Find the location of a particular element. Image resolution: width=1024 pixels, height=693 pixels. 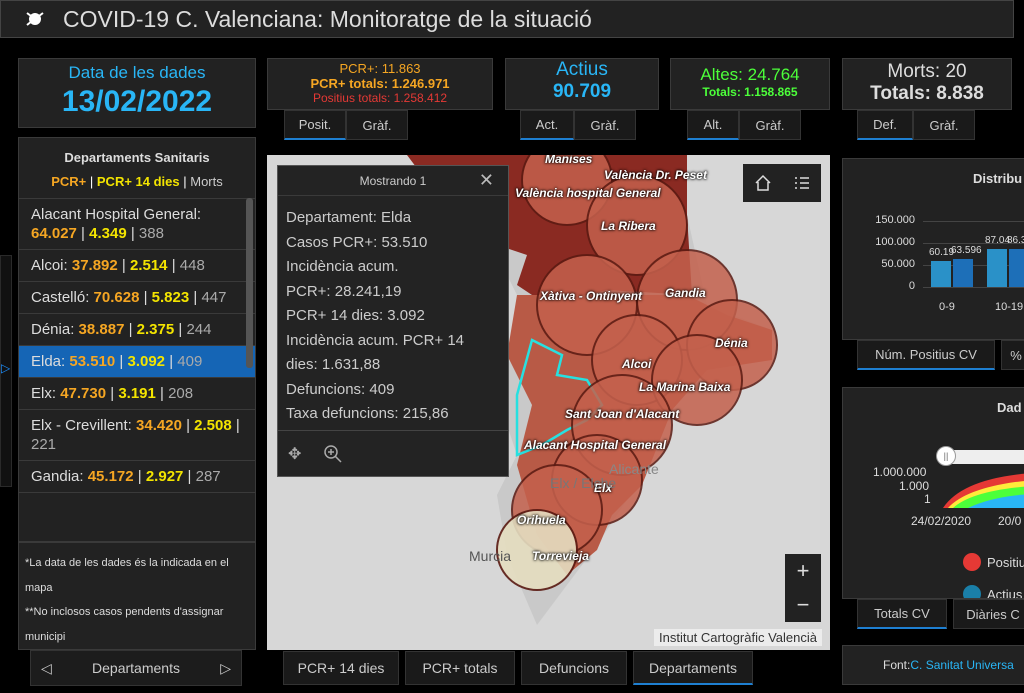

zoom-out-button: − is located at coordinates (803, 605).